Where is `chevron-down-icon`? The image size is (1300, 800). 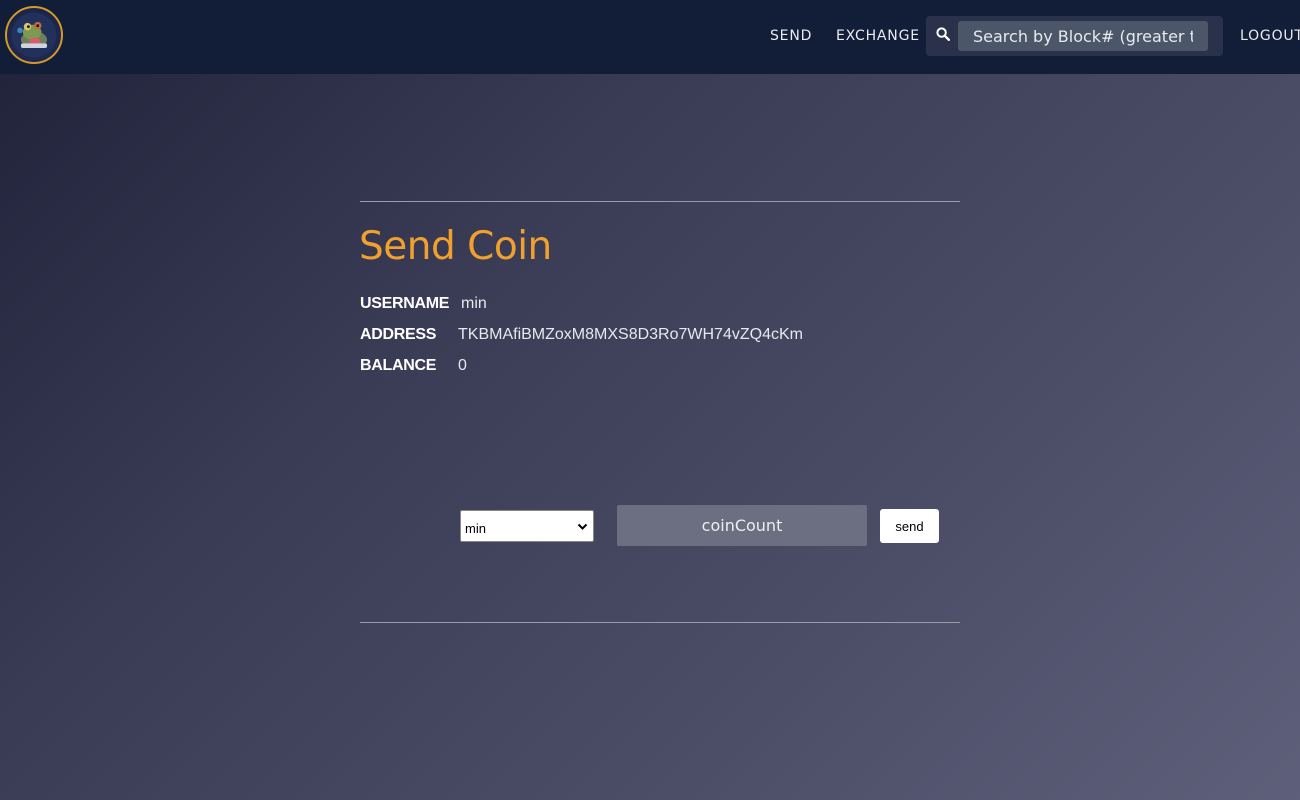
chevron-down-icon is located at coordinates (582, 526).